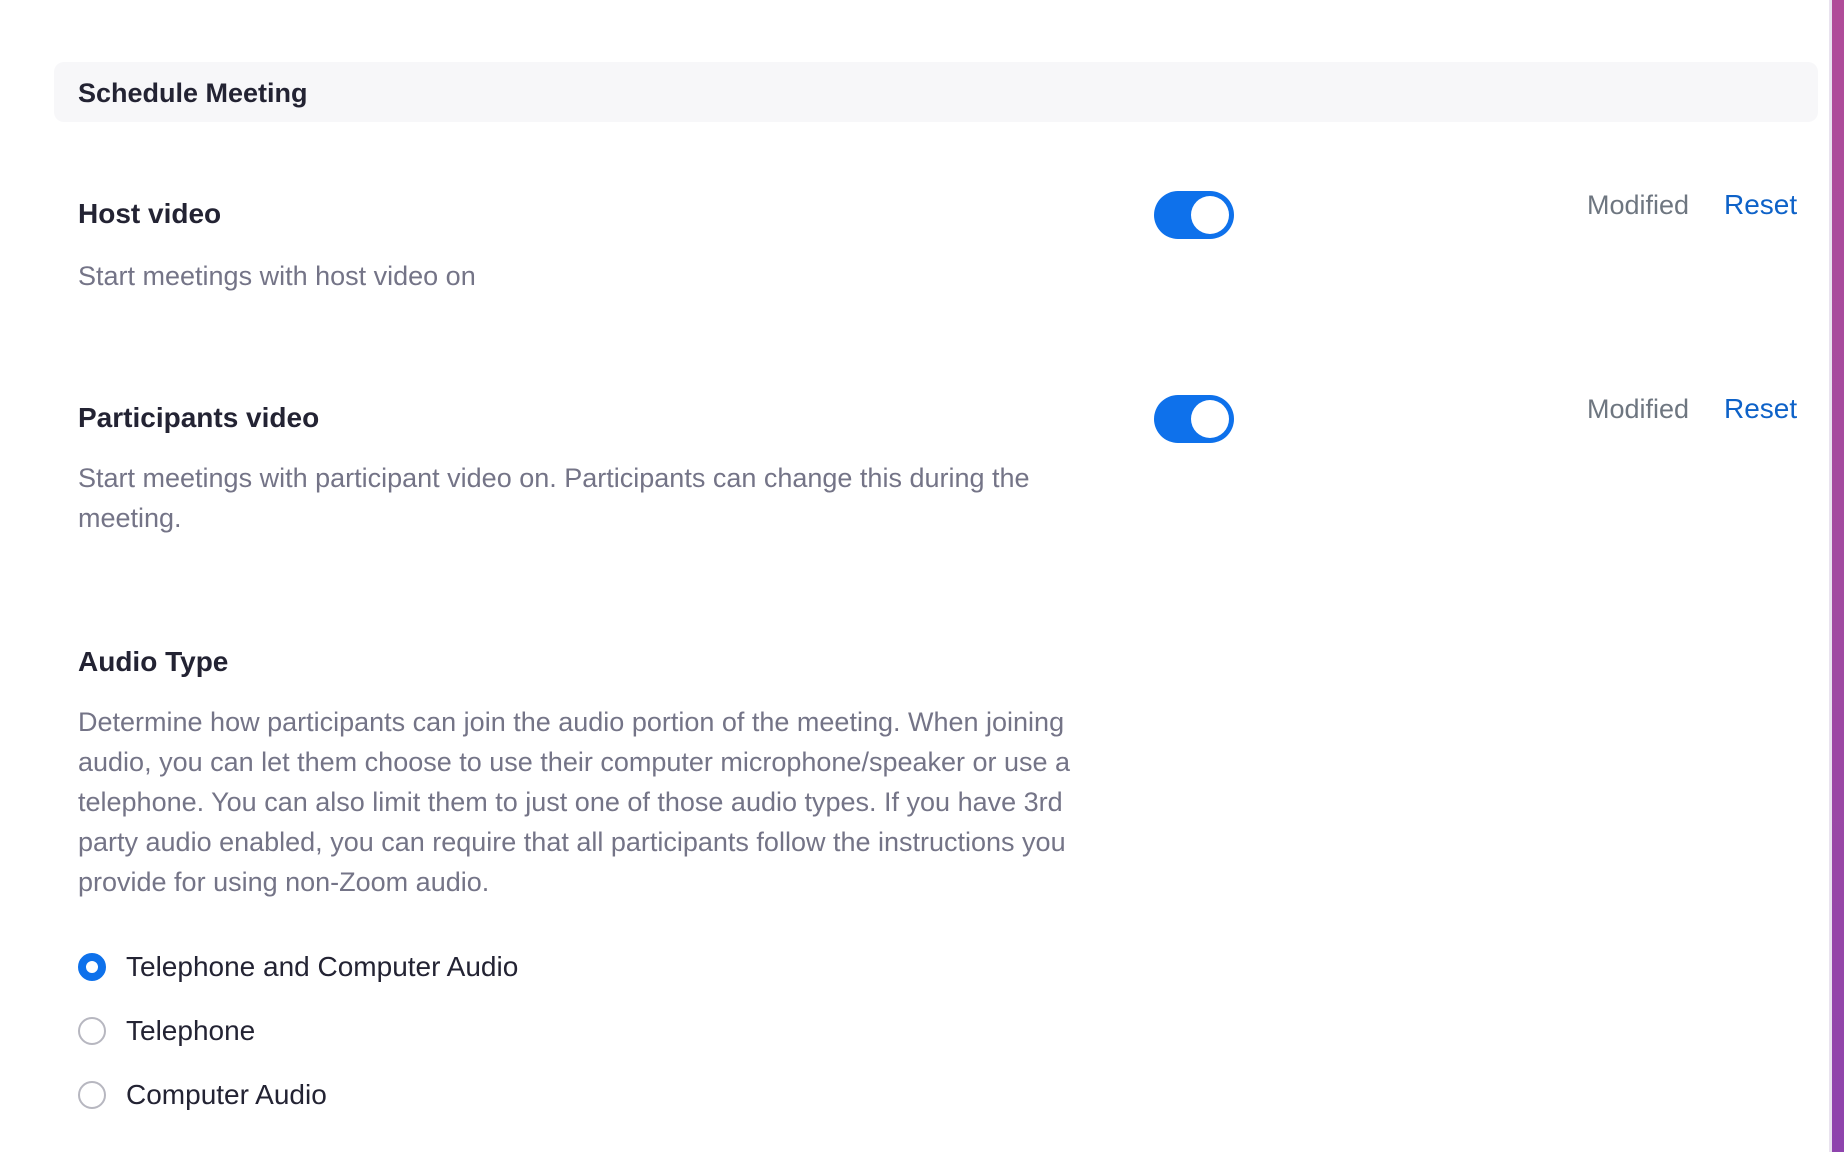 The width and height of the screenshot is (1844, 1152). What do you see at coordinates (153, 661) in the screenshot?
I see `audio-type-title: Audio Type` at bounding box center [153, 661].